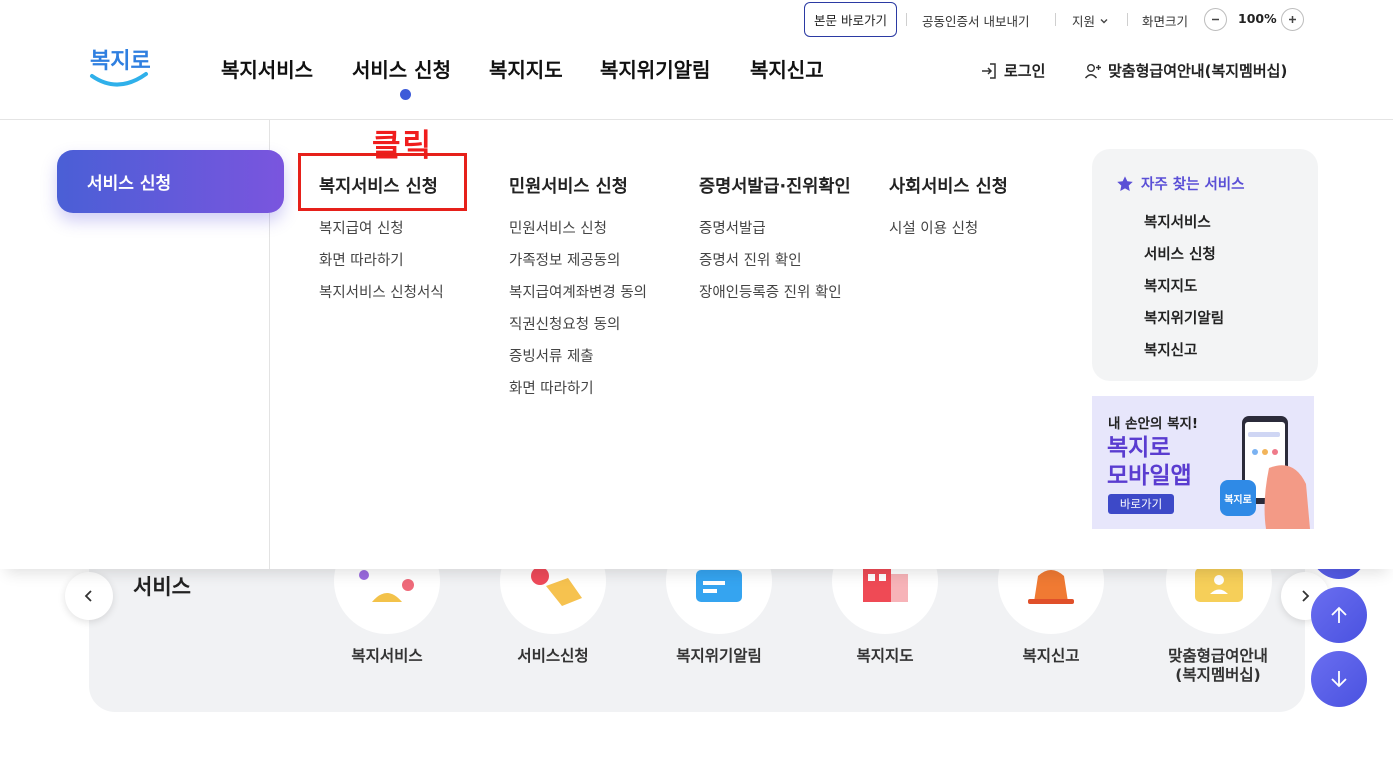 This screenshot has width=1393, height=768. I want to click on svg-text: 복지로, so click(120, 61).